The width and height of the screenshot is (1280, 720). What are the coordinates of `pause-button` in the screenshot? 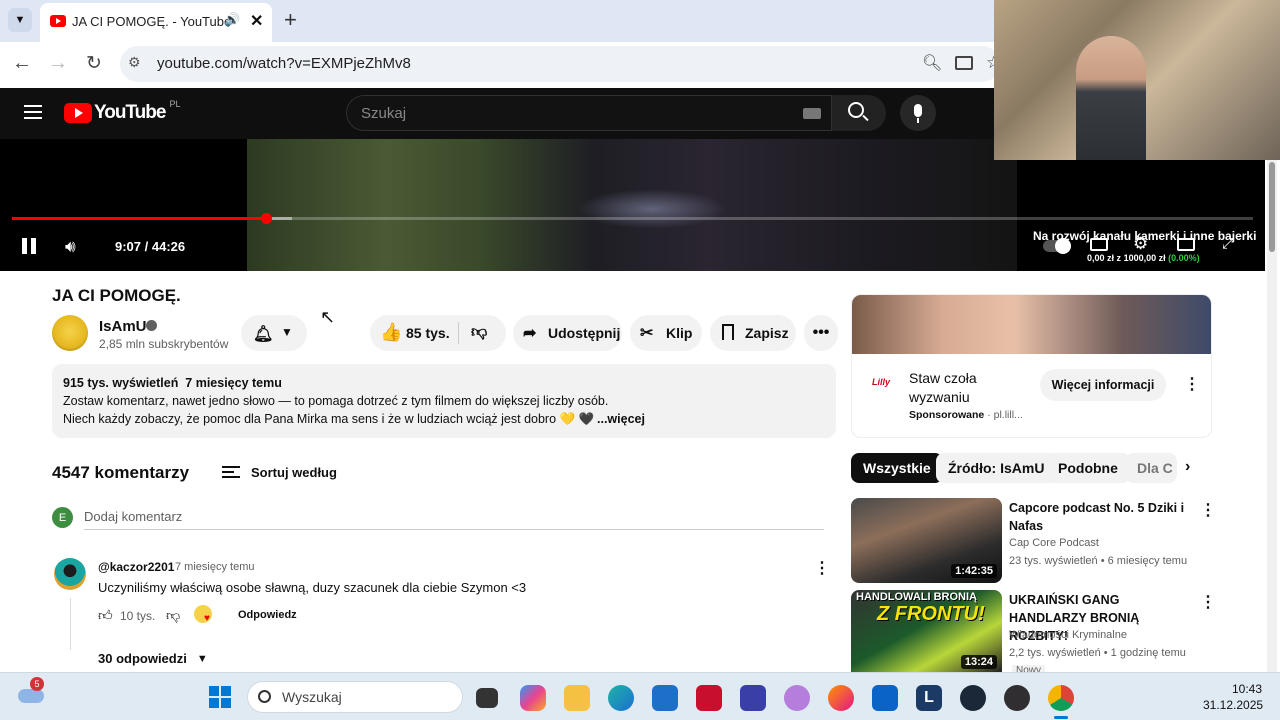 It's located at (29, 246).